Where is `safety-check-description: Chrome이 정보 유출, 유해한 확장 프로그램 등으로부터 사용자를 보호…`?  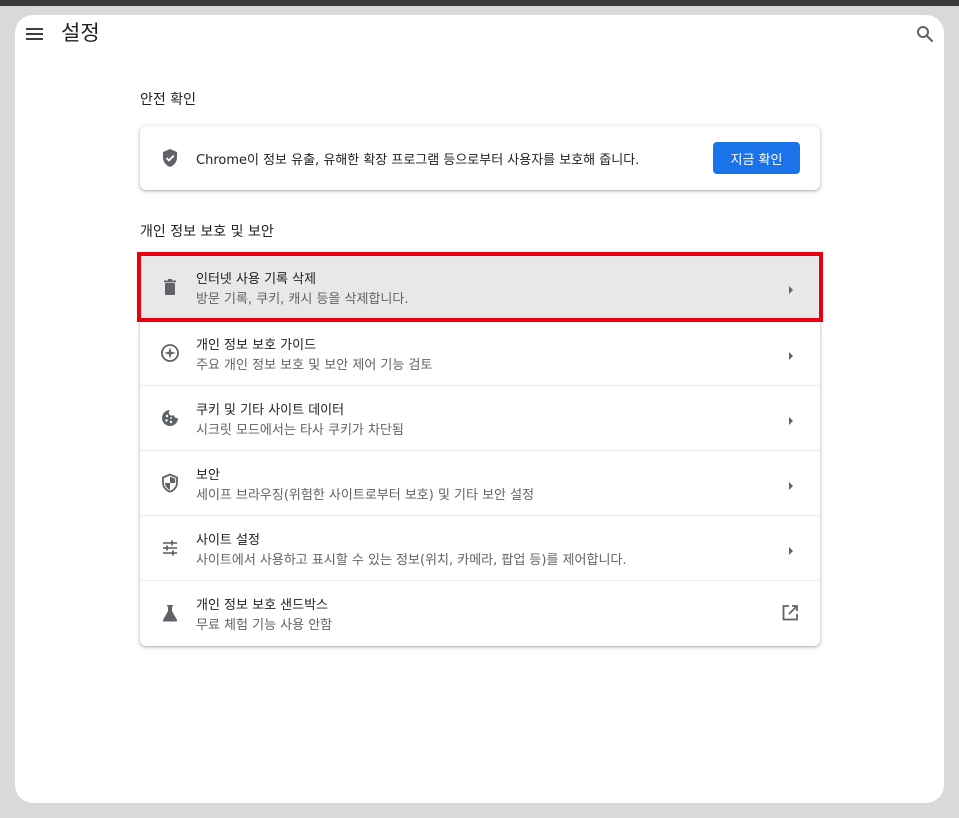
safety-check-description: Chrome이 정보 유출, 유해한 확장 프로그램 등으로부터 사용자를 보호… is located at coordinates (418, 160).